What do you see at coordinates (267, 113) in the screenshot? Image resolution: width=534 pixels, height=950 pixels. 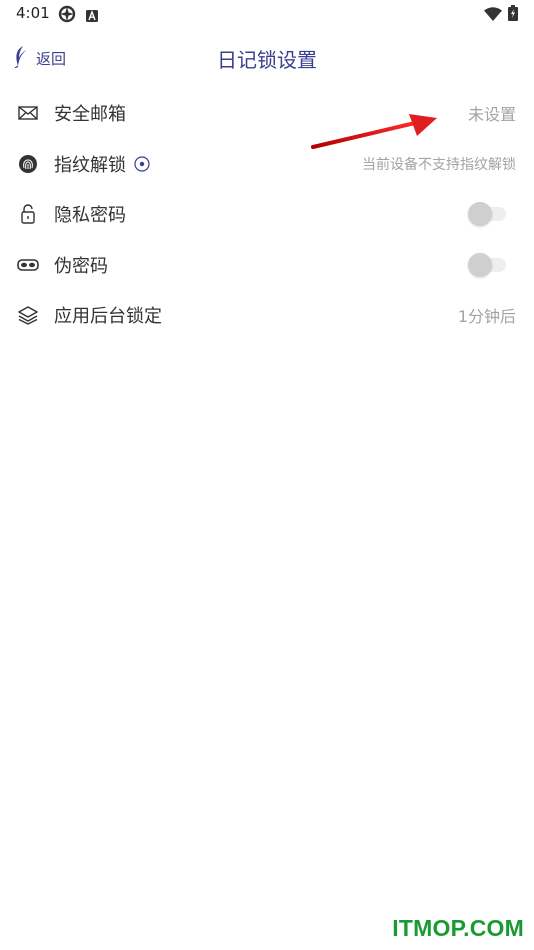 I see `setting-row-security-email: 安全邮箱 未设置` at bounding box center [267, 113].